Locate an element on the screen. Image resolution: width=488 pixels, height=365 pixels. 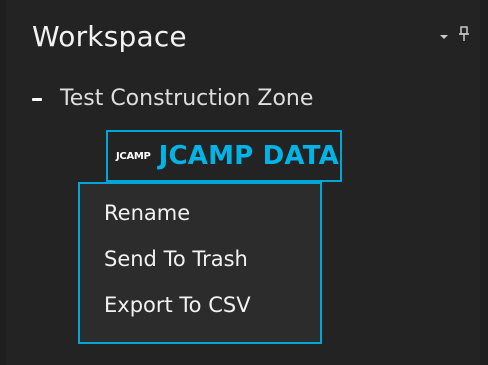
tree-group-row: Test Construction Zone is located at coordinates (172, 98).